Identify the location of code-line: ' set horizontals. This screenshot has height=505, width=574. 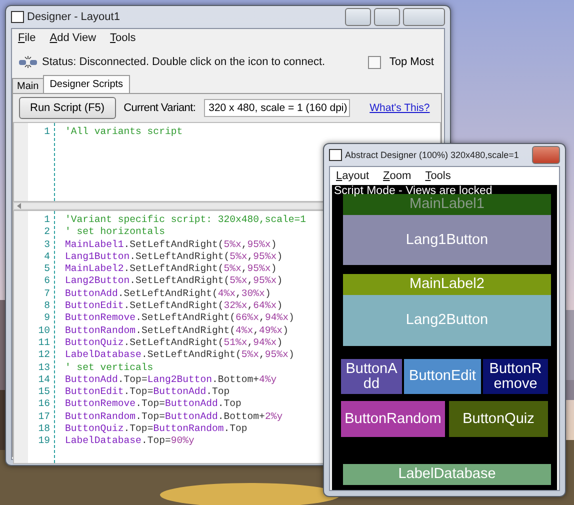
(115, 232).